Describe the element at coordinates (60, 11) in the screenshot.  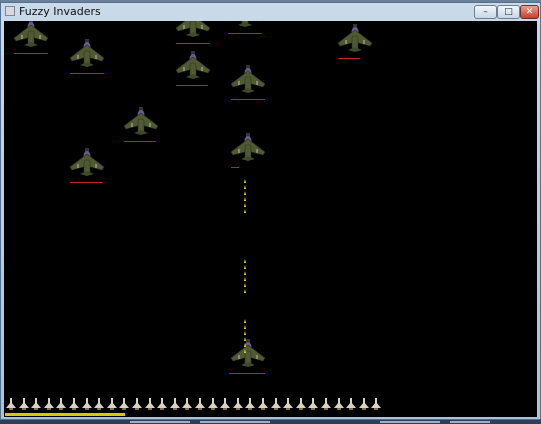
I see `window-title: Fuzzy Invaders` at that location.